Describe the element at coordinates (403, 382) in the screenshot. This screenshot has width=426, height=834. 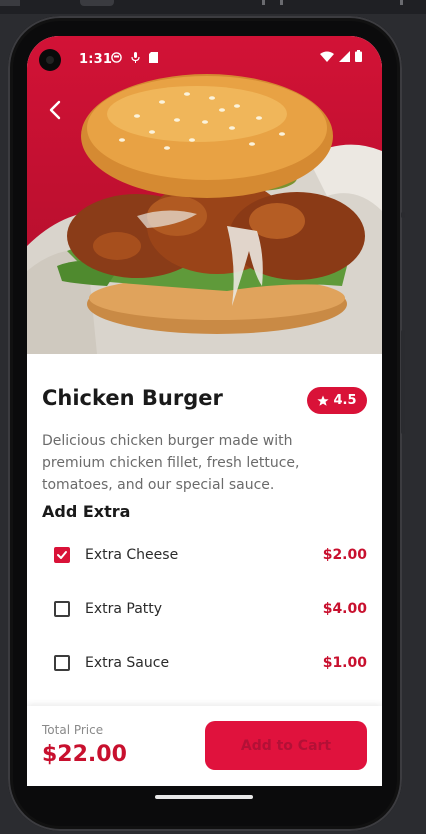
I see `power-button` at that location.